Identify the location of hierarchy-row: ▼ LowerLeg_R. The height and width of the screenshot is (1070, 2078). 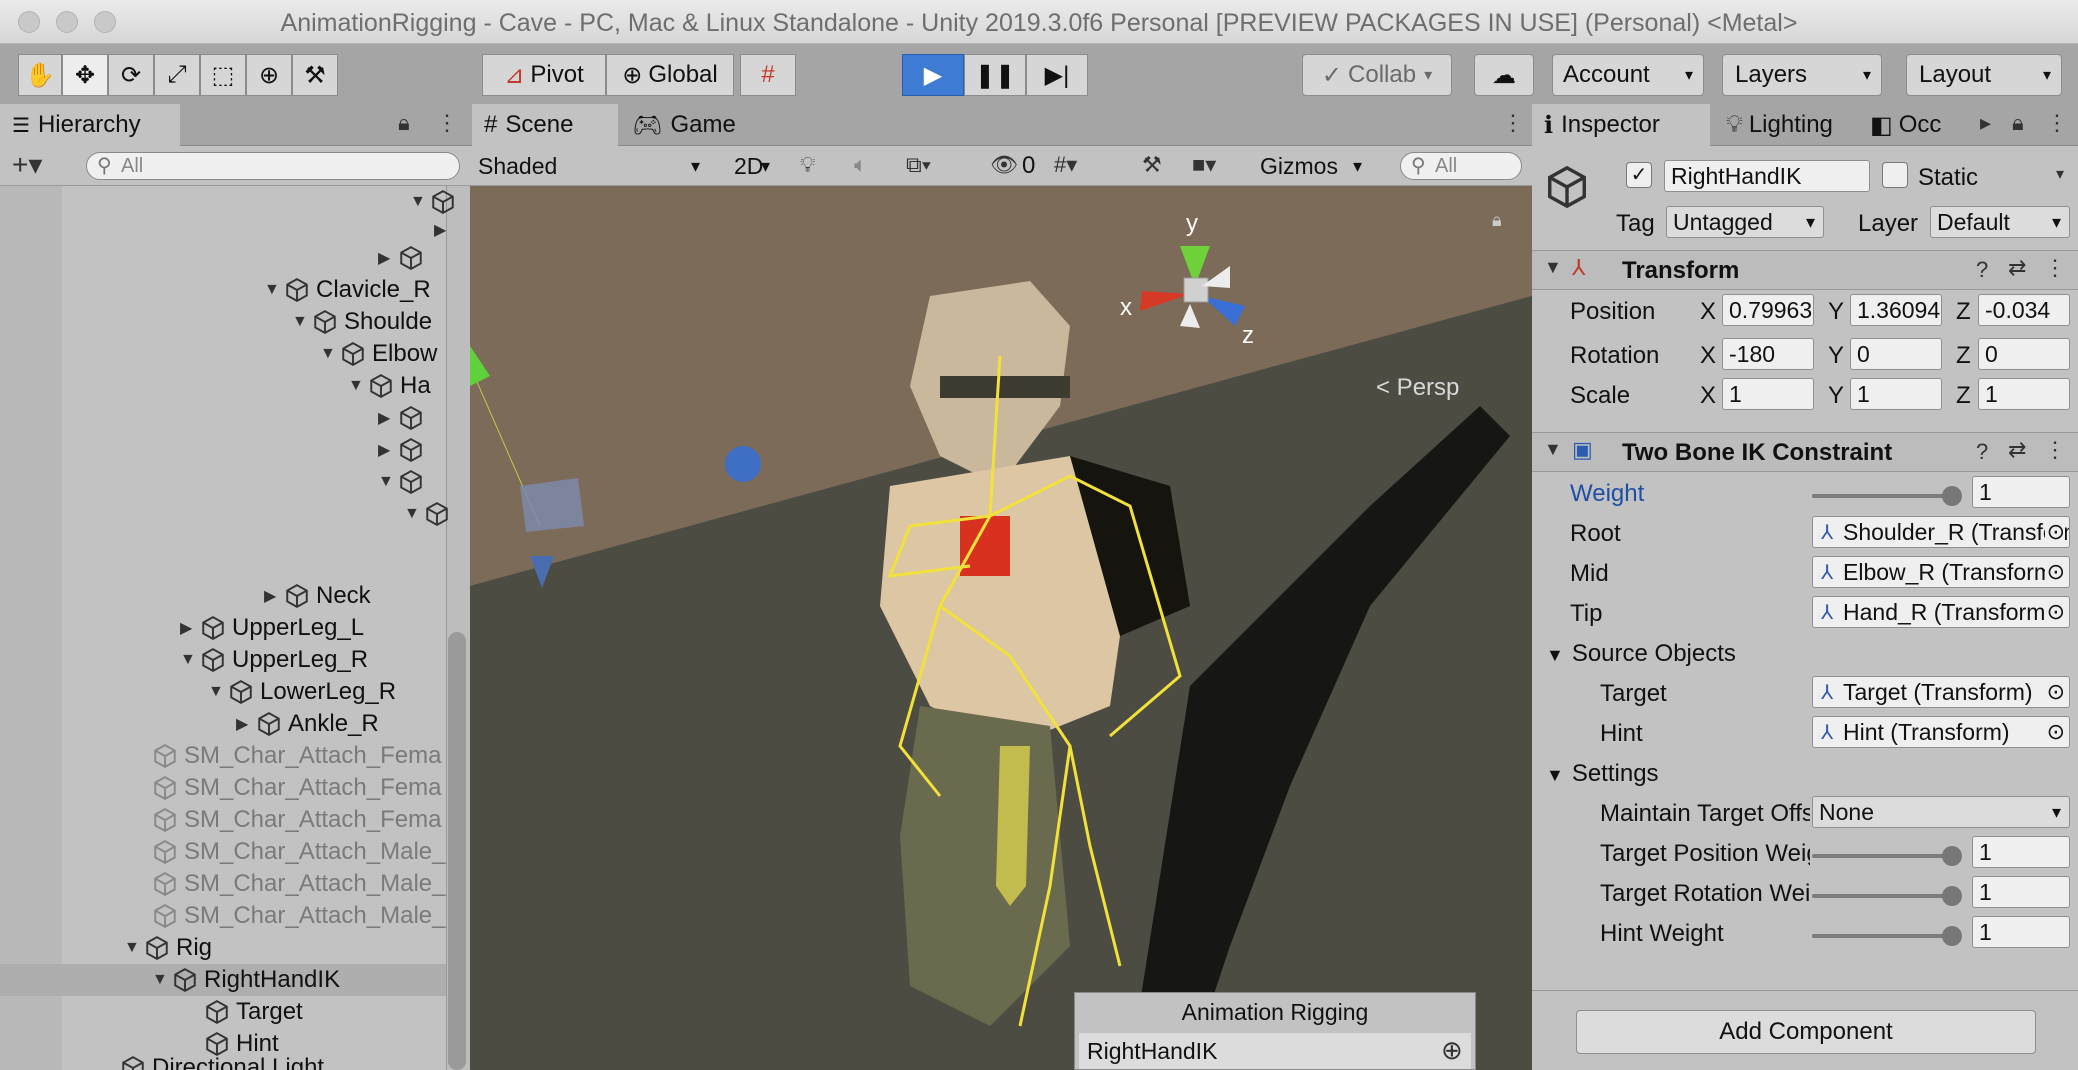
(302, 692).